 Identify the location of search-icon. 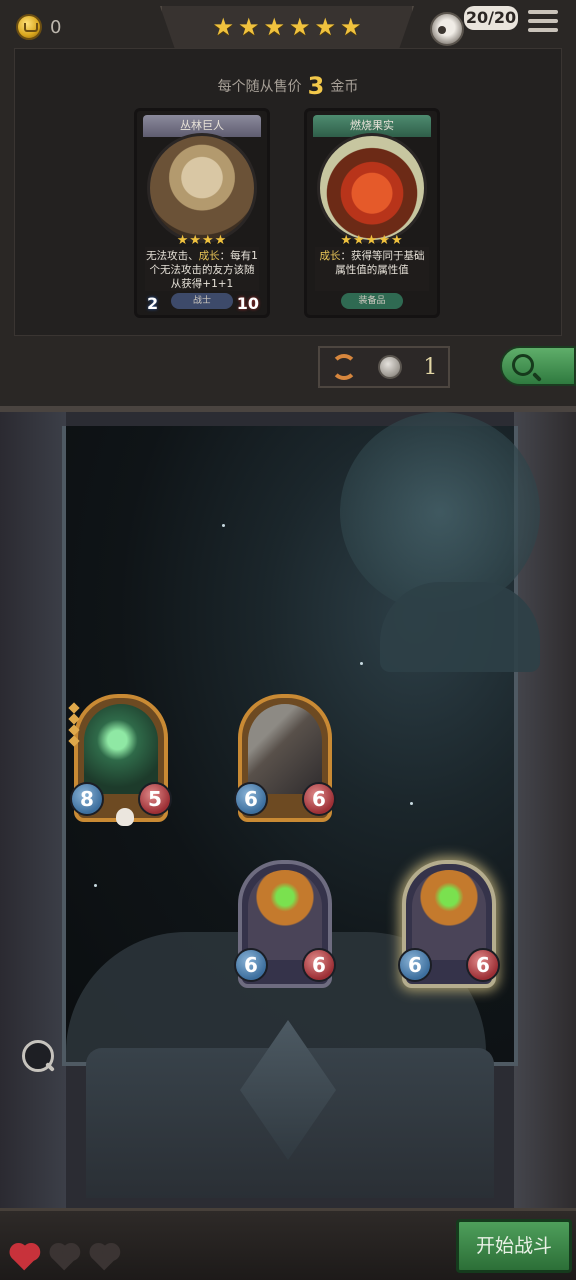
(523, 365).